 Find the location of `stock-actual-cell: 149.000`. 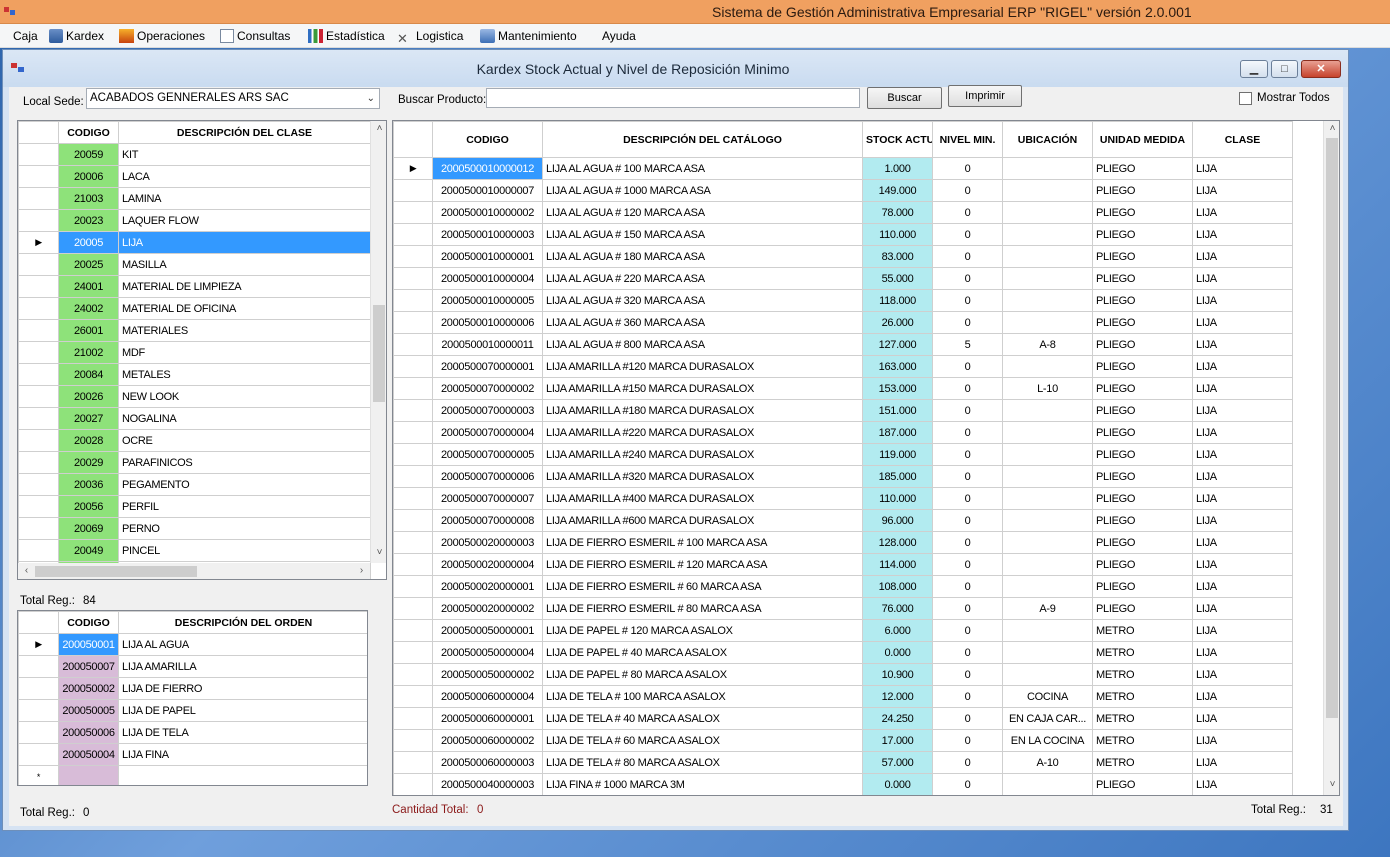

stock-actual-cell: 149.000 is located at coordinates (897, 190).